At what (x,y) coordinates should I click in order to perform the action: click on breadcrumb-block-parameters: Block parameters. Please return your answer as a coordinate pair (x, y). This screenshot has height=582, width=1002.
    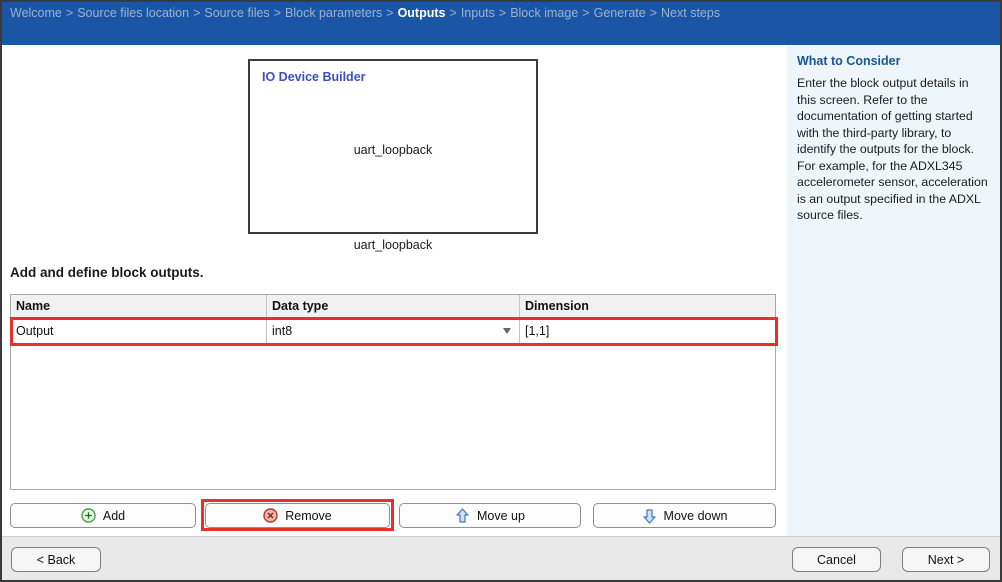
    Looking at the image, I should click on (333, 13).